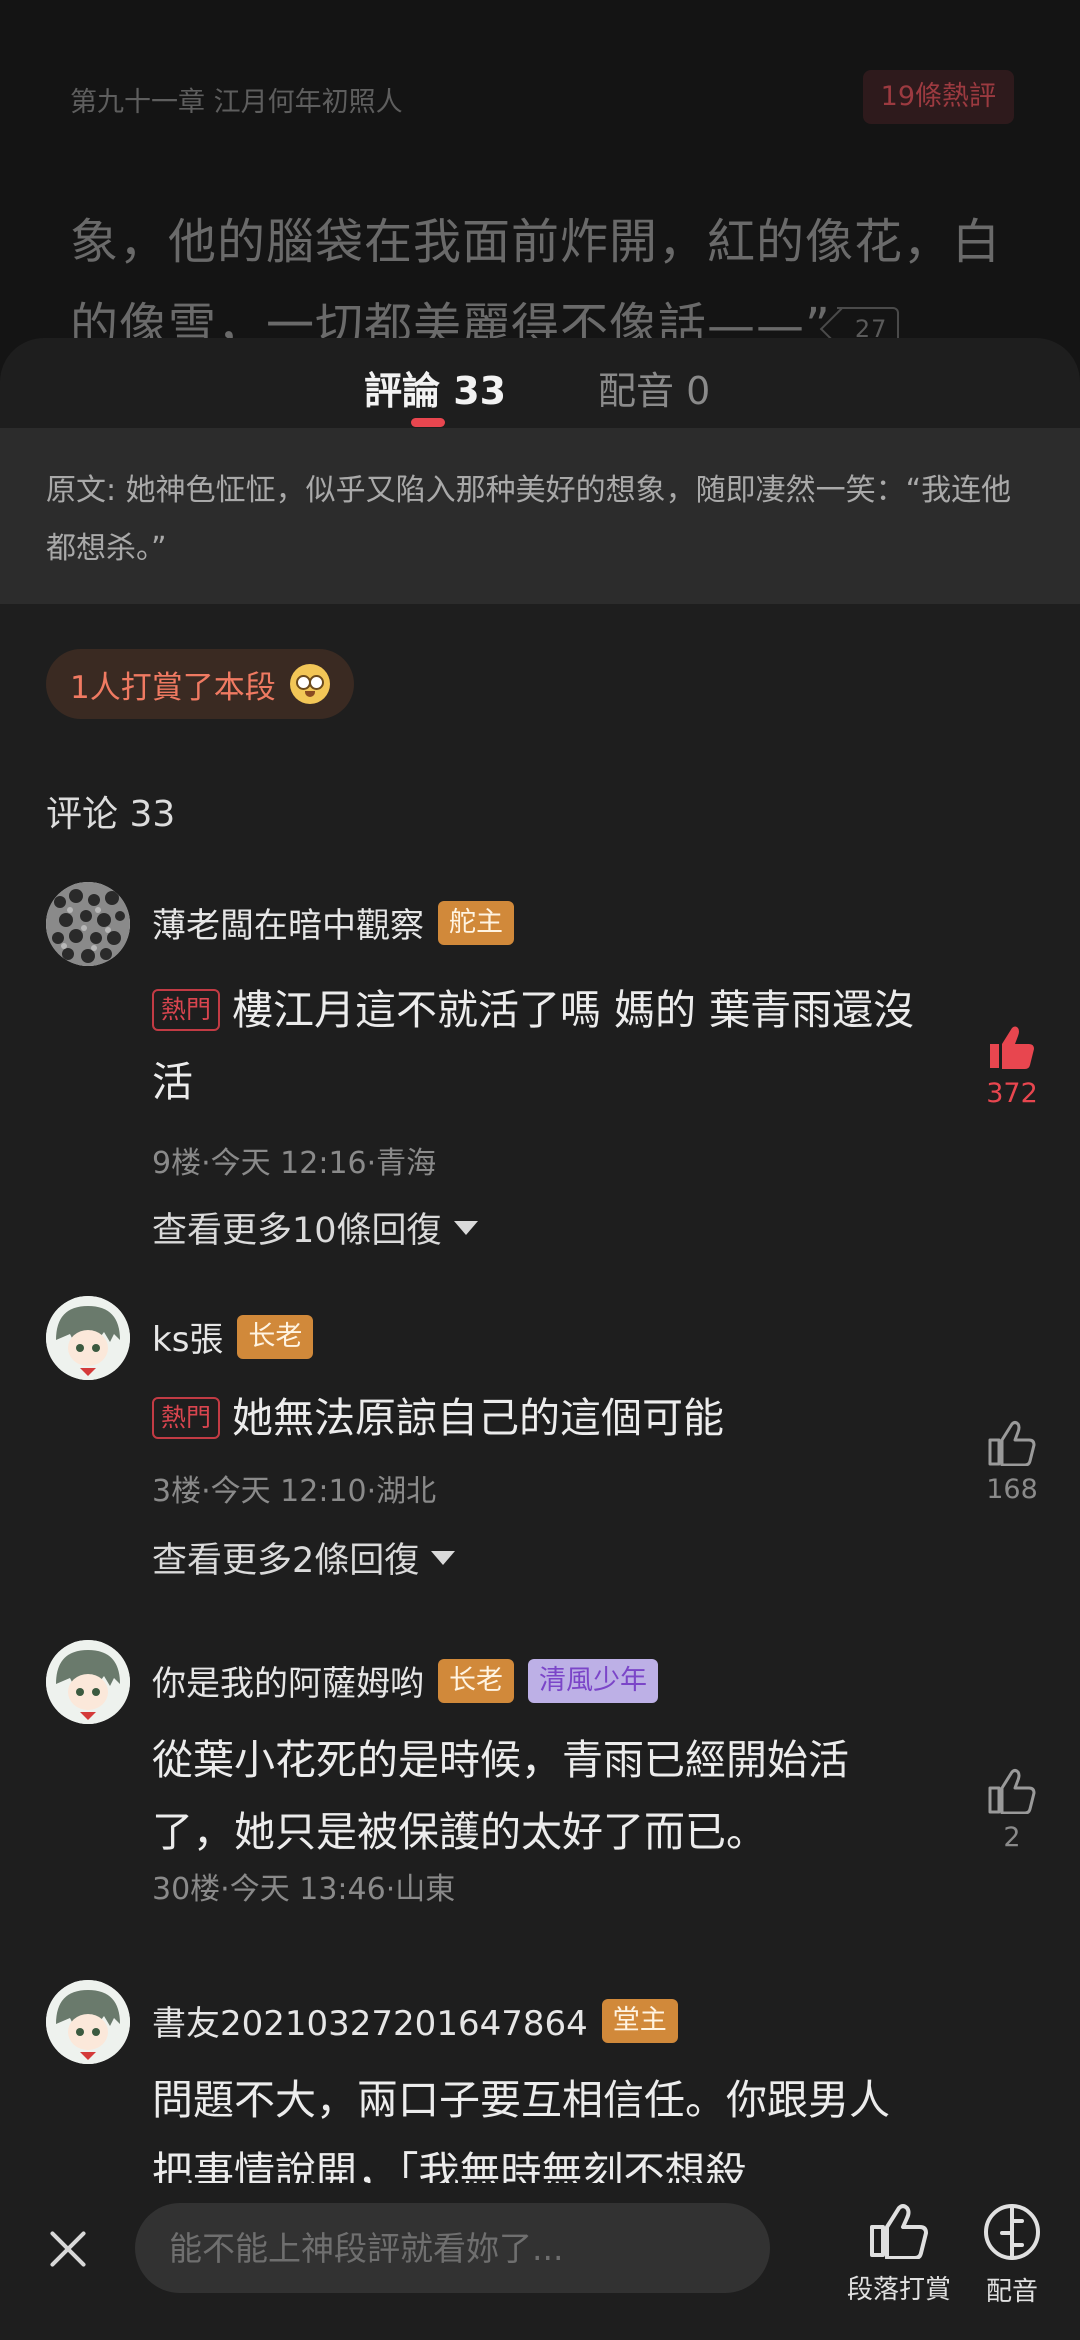 This screenshot has height=2340, width=1080. What do you see at coordinates (370, 2020) in the screenshot?
I see `username: 書友20210327201647864` at bounding box center [370, 2020].